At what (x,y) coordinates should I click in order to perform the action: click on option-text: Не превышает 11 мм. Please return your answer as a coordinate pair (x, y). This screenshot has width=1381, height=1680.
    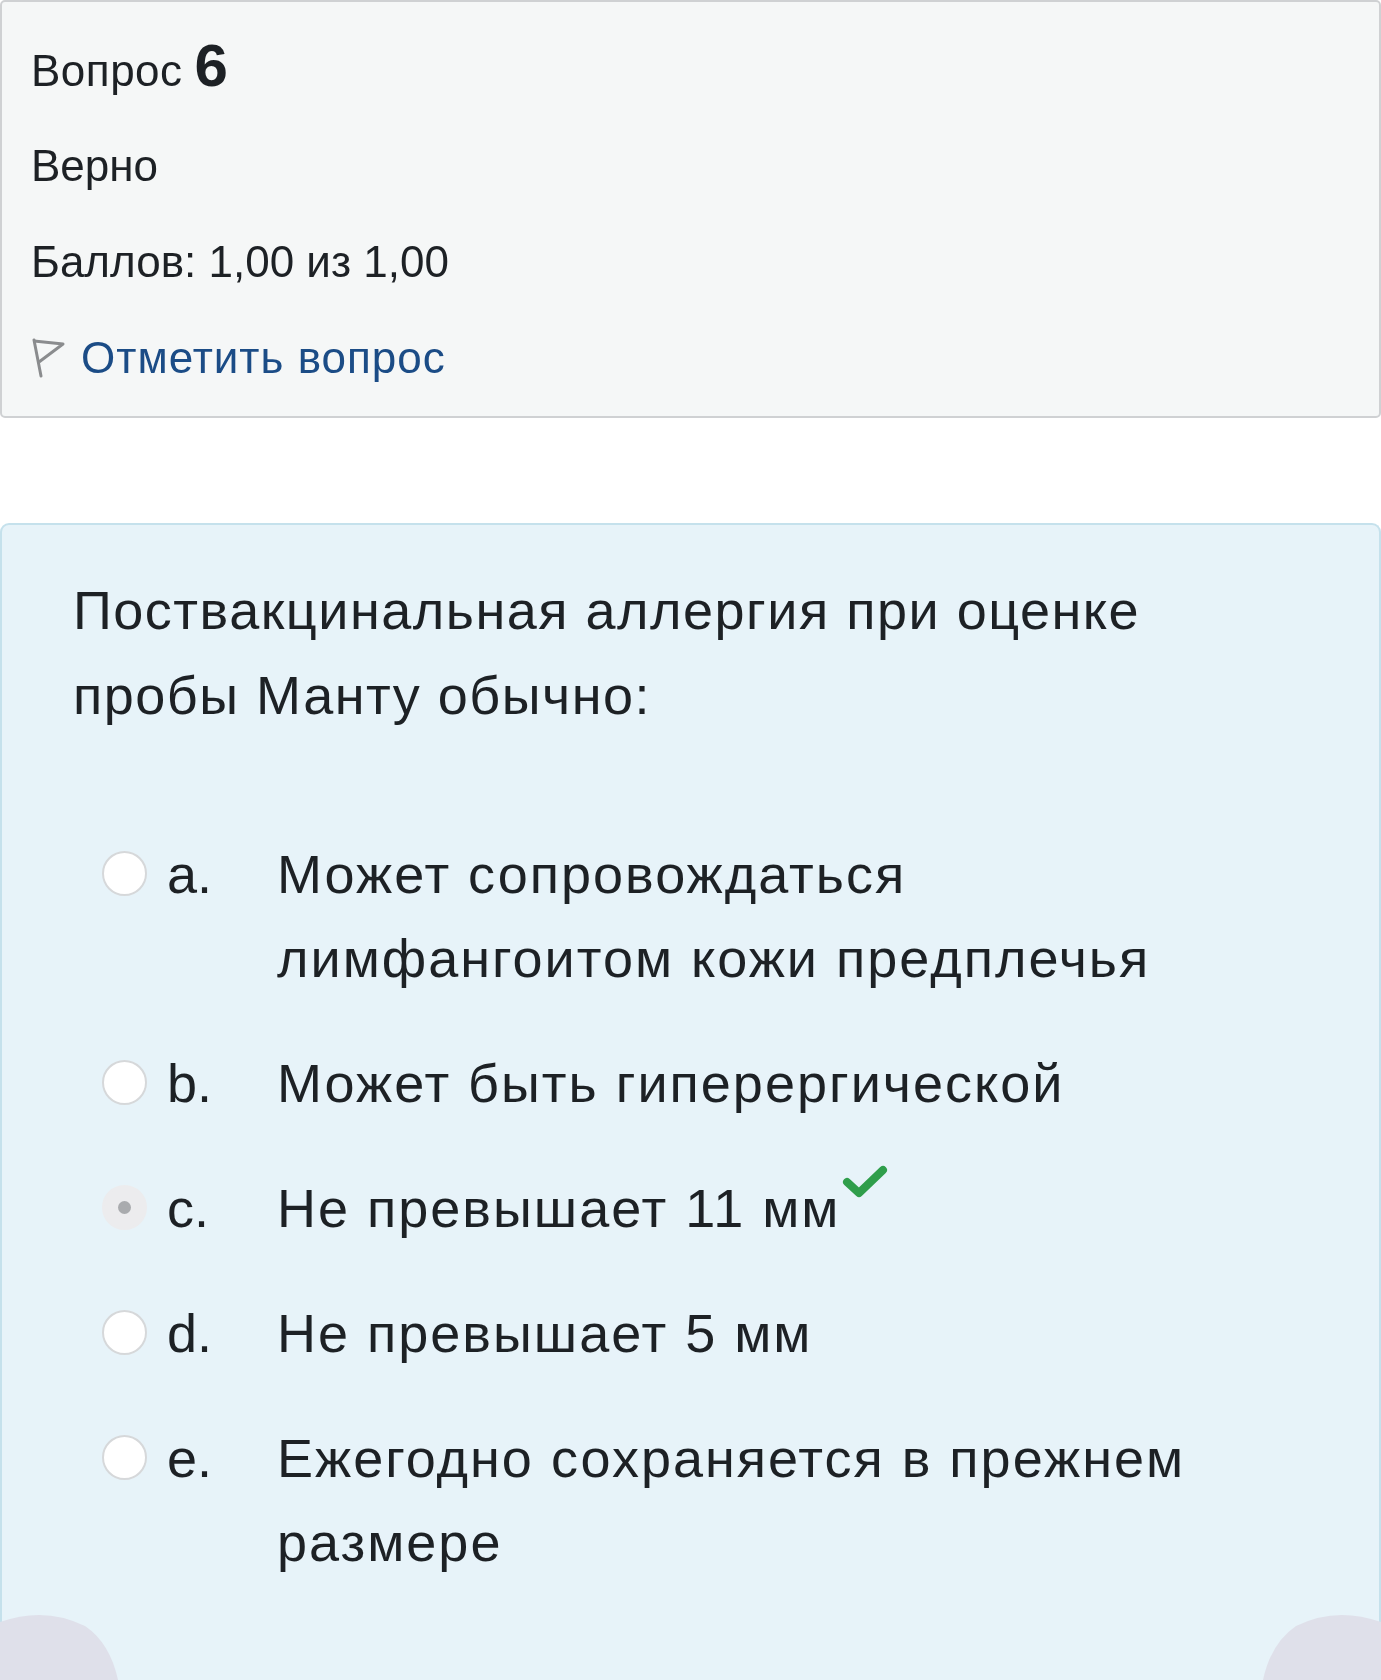
    Looking at the image, I should click on (583, 1208).